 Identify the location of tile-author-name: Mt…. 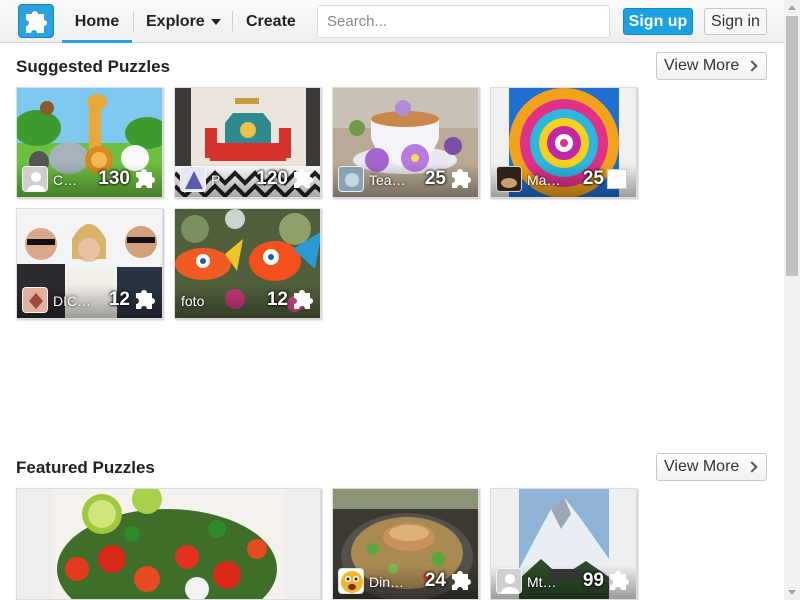
(542, 582).